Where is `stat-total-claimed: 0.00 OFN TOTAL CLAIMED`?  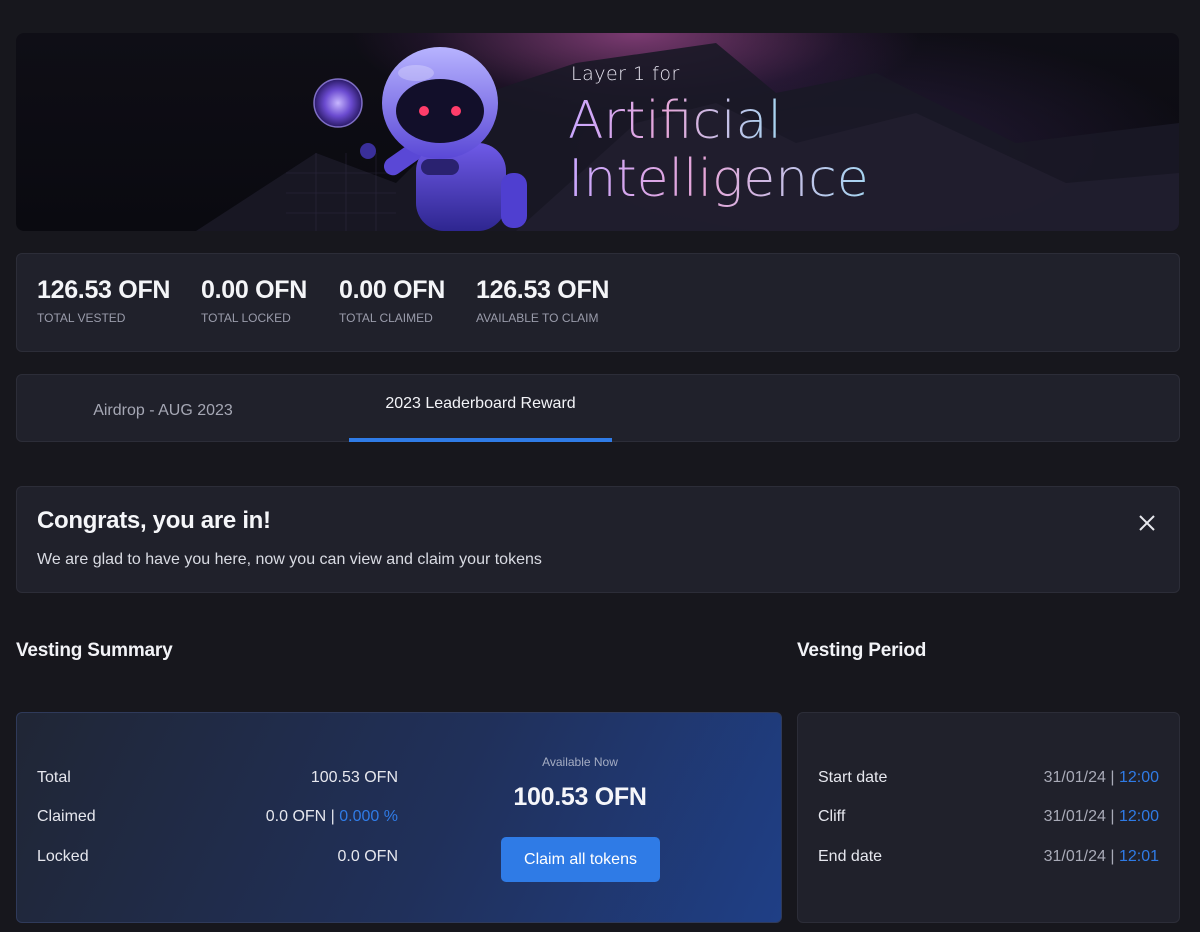 stat-total-claimed: 0.00 OFN TOTAL CLAIMED is located at coordinates (392, 300).